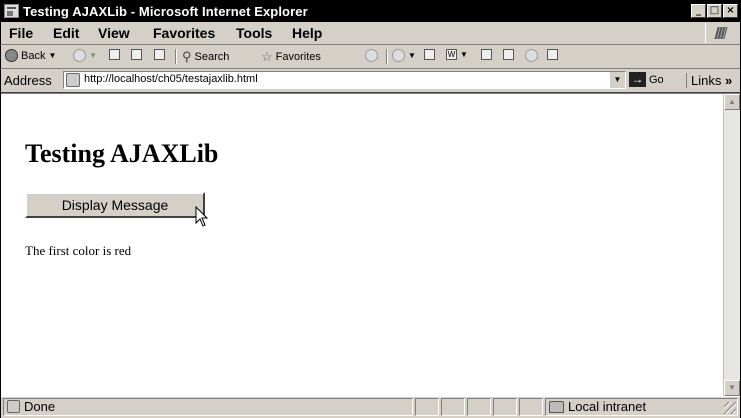 The width and height of the screenshot is (741, 418). Describe the element at coordinates (187, 56) in the screenshot. I see `search-icon: ⚲` at that location.